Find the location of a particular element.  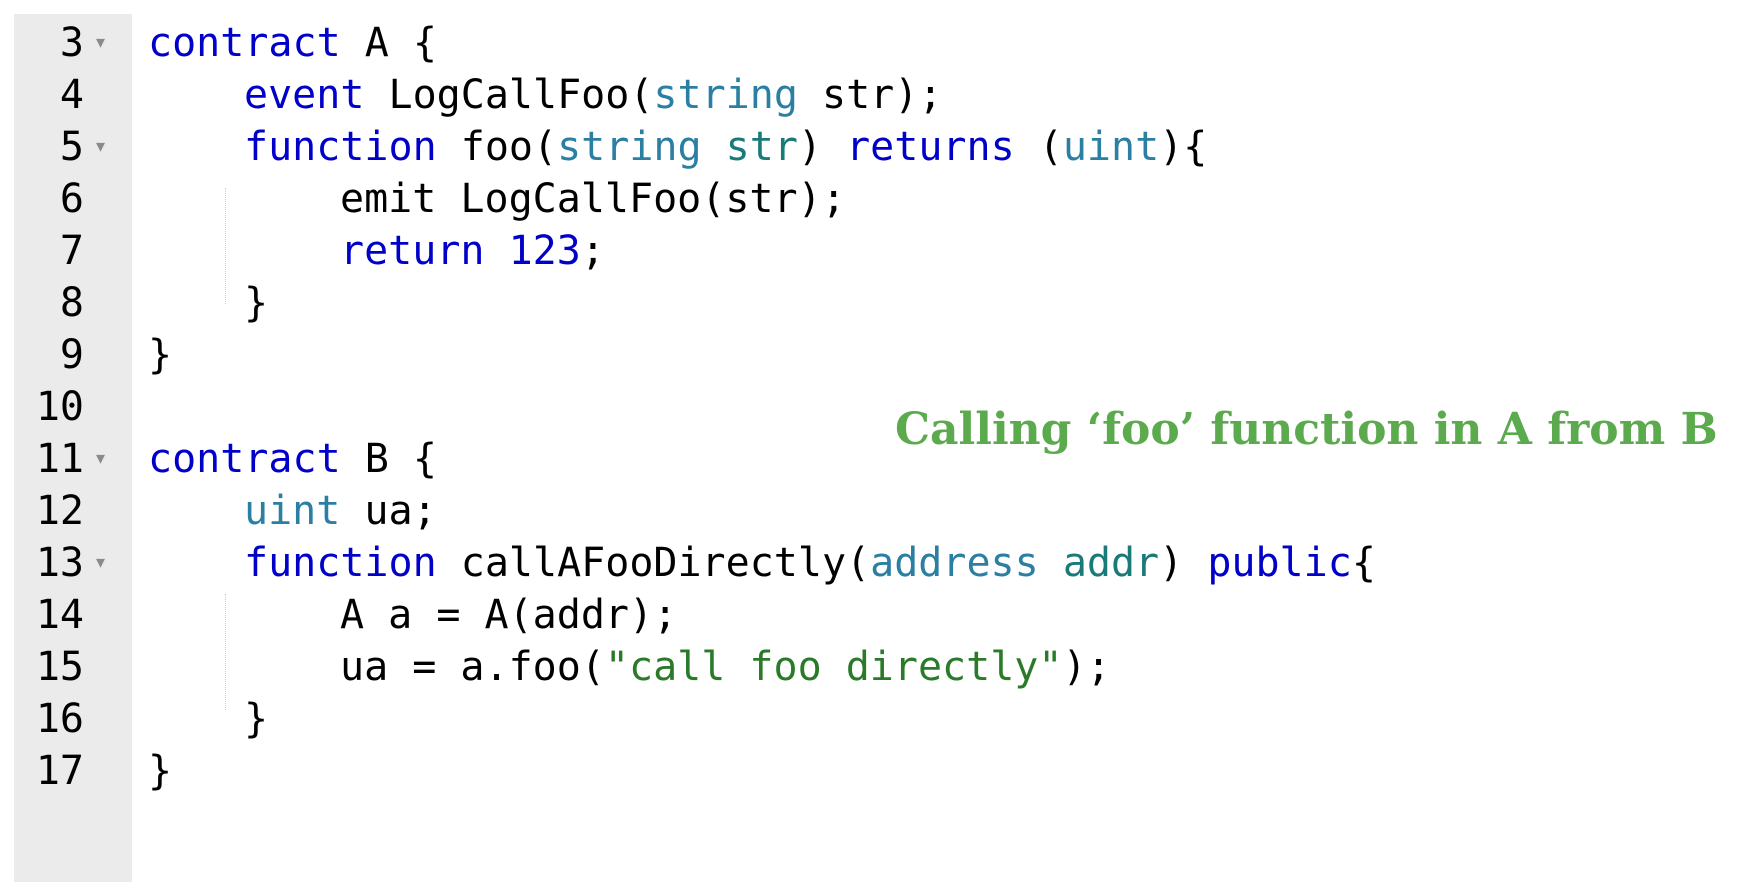

code-token: str); is located at coordinates (870, 95).